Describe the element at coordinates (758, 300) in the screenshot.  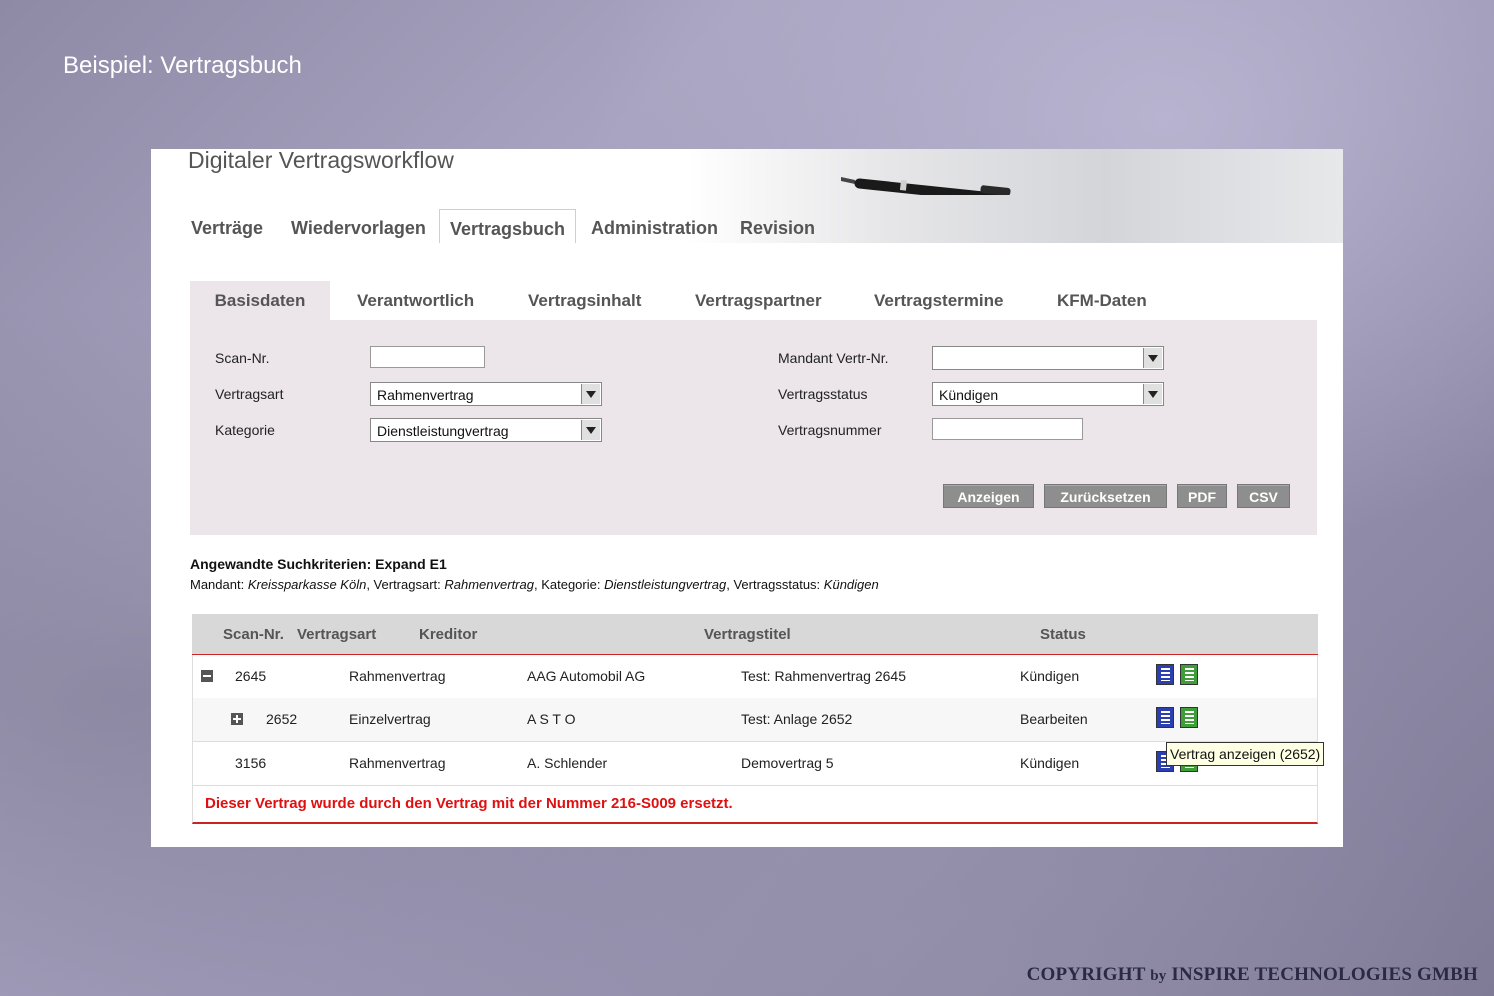
I see `subtab-vertragspartner: Vertragspartner` at that location.